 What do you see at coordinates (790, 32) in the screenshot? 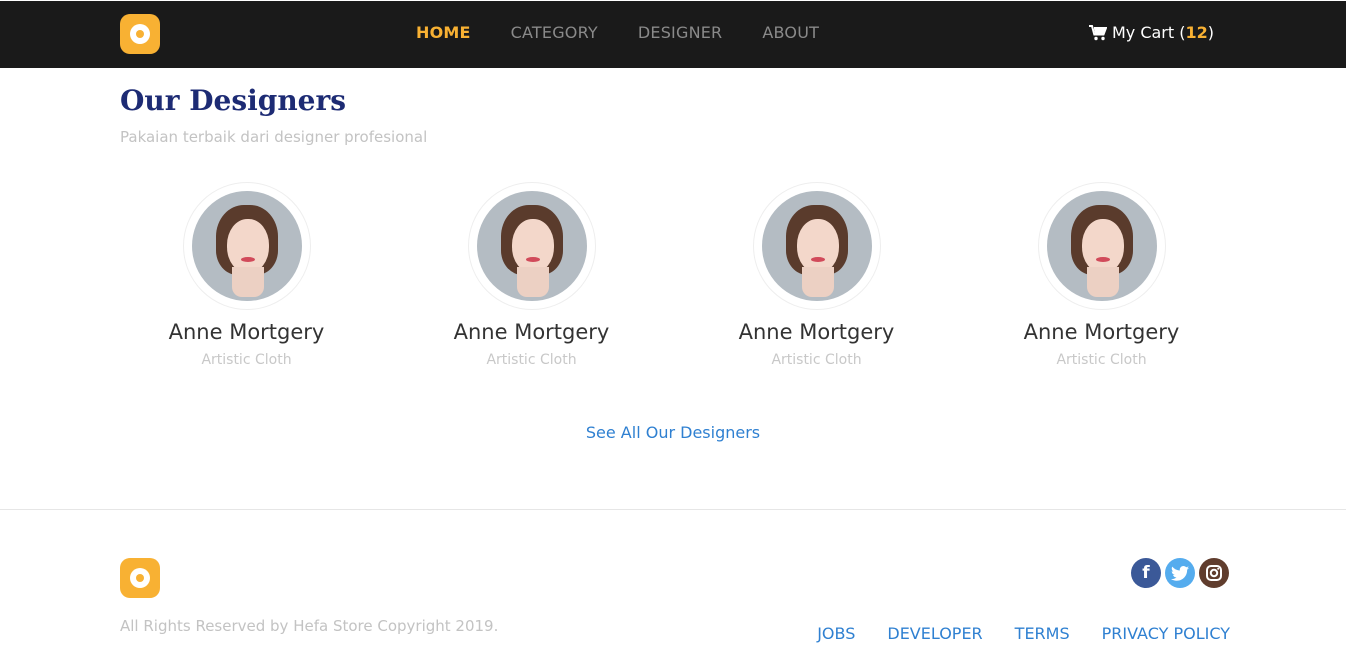
I see `nav-about-link: ABOUT` at bounding box center [790, 32].